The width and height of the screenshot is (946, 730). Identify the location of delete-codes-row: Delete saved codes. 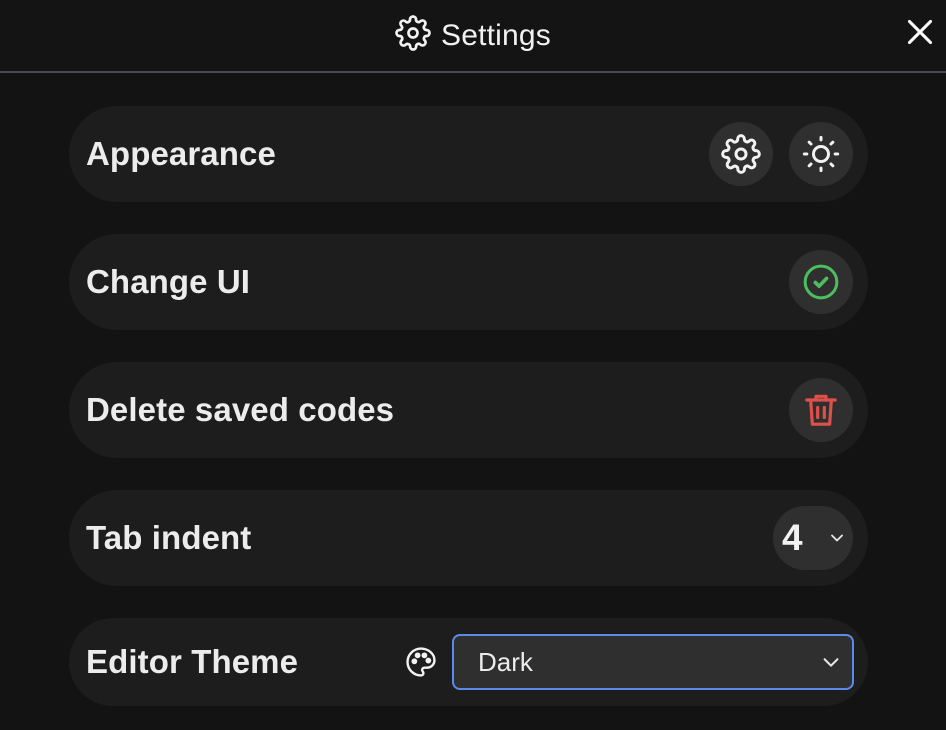
(468, 410).